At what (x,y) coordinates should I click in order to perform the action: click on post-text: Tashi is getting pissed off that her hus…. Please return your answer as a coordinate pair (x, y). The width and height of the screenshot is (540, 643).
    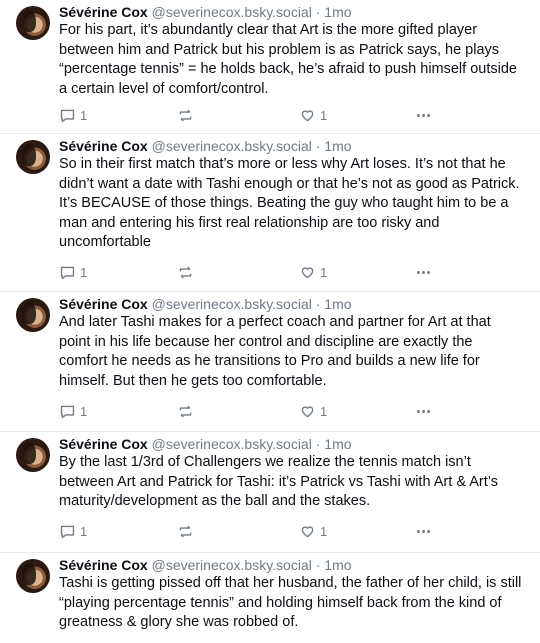
    Looking at the image, I should click on (290, 602).